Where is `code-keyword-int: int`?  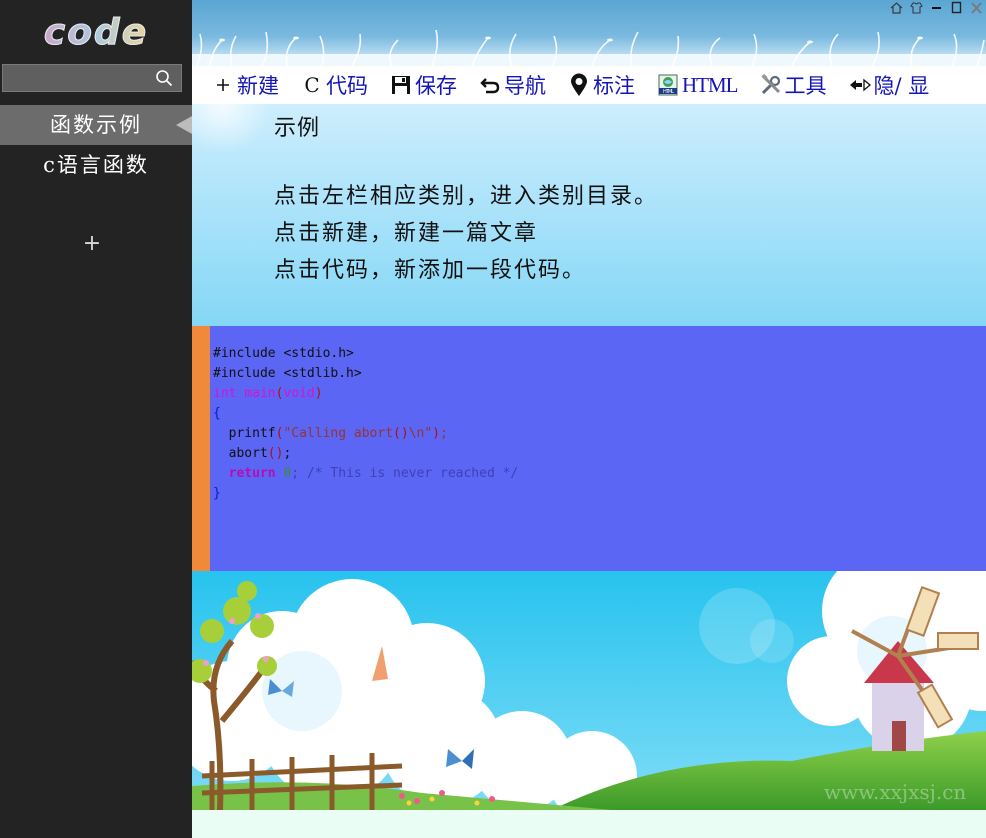
code-keyword-int: int is located at coordinates (225, 393).